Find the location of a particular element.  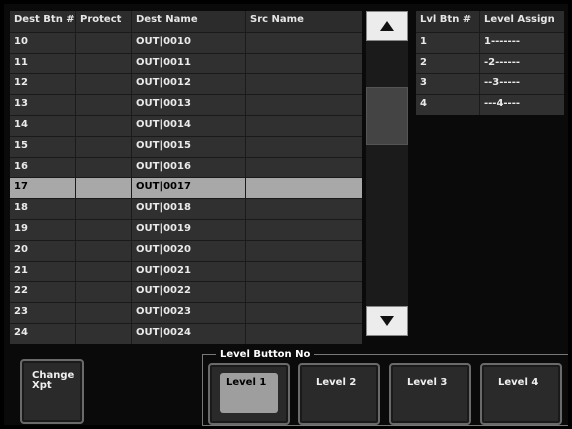

dest-name-cell: OUT|0010 is located at coordinates (189, 42).